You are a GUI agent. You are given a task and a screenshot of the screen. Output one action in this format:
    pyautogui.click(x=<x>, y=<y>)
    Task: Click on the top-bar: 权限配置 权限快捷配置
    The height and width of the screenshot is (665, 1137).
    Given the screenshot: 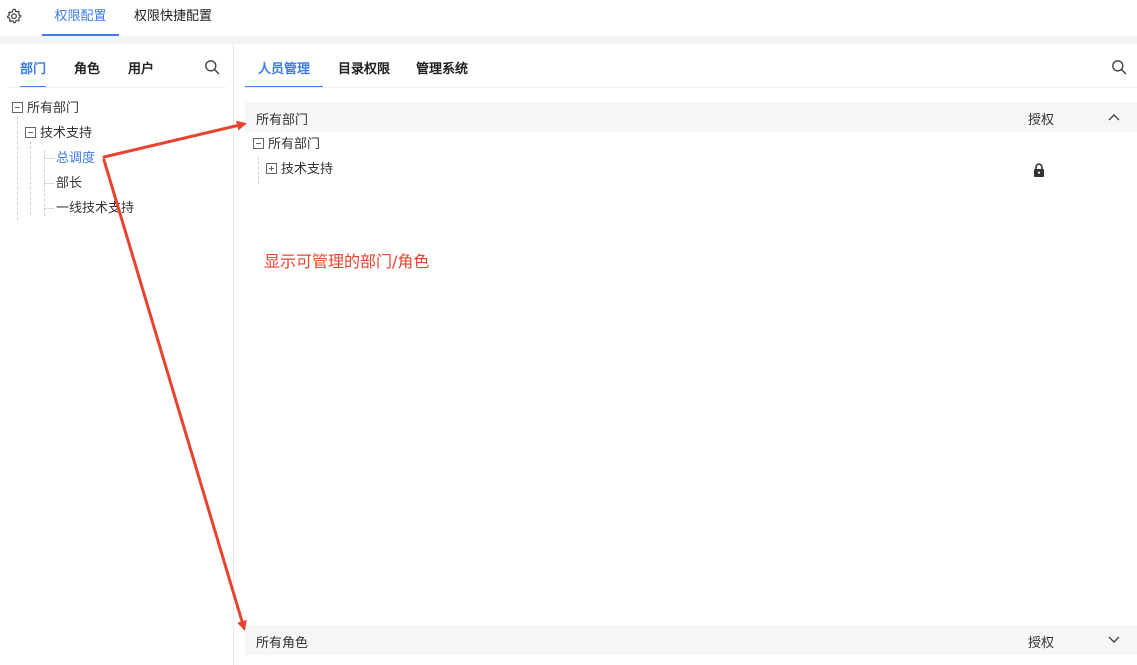 What is the action you would take?
    pyautogui.click(x=568, y=18)
    